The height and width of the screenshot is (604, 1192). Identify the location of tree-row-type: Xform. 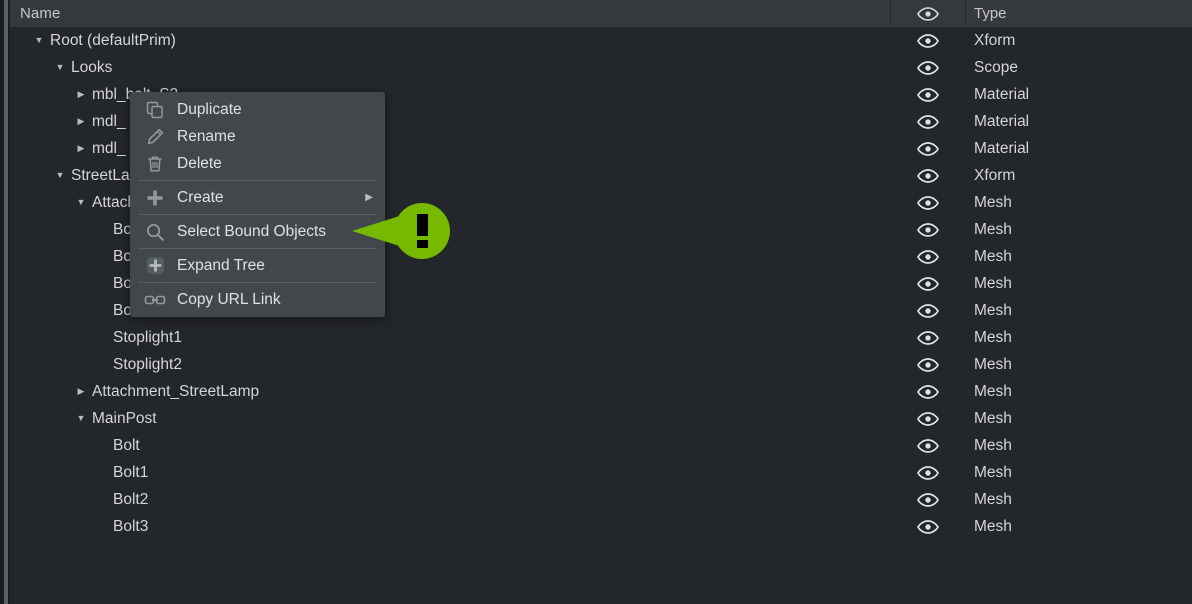
(995, 175).